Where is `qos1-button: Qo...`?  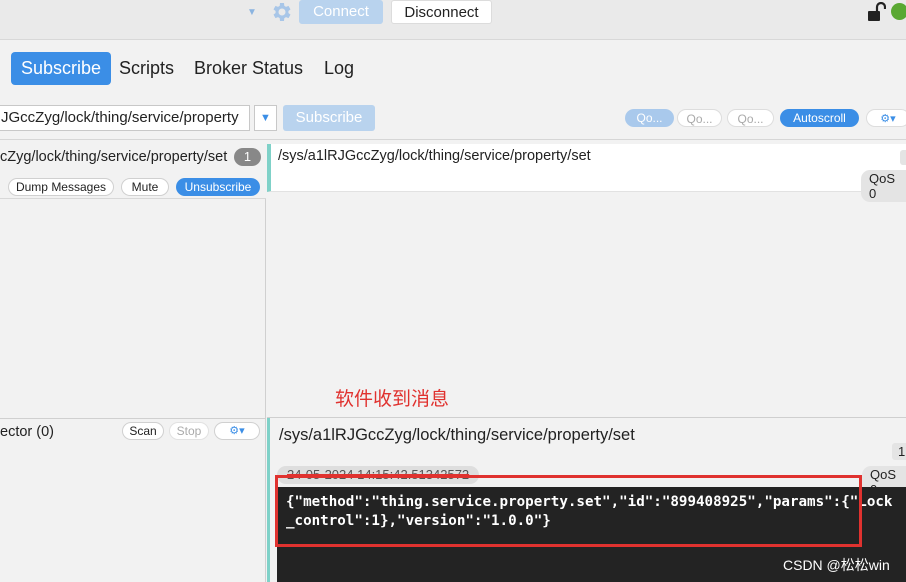
qos1-button: Qo... is located at coordinates (699, 118).